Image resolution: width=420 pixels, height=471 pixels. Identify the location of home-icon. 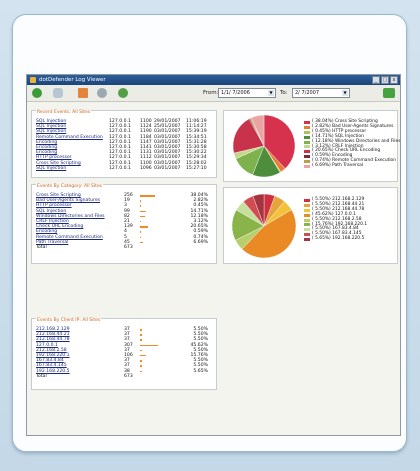
(83, 93).